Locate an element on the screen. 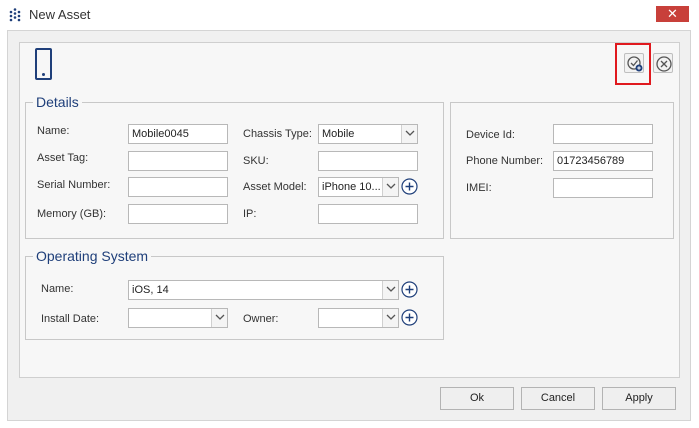 Image resolution: width=699 pixels, height=428 pixels. sku-label: SKU: is located at coordinates (256, 161).